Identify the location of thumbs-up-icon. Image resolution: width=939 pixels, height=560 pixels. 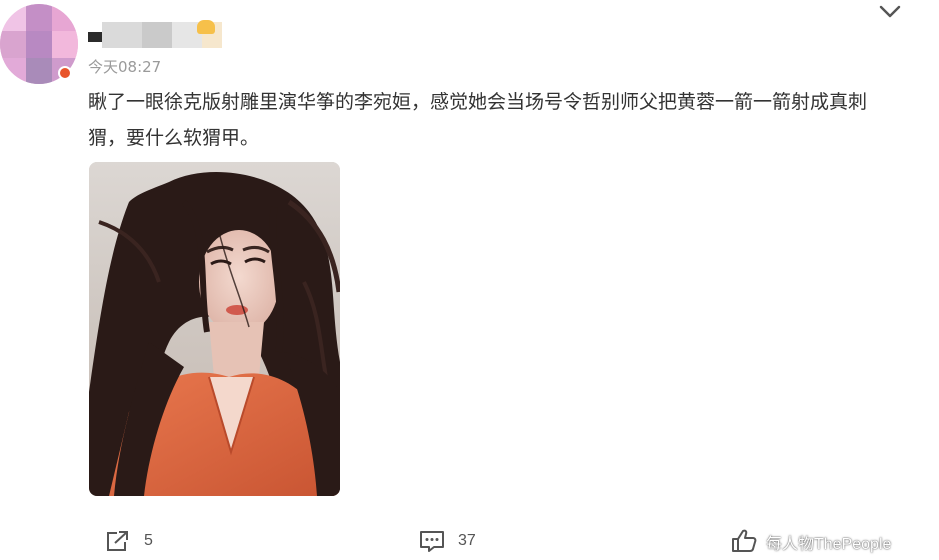
(744, 540).